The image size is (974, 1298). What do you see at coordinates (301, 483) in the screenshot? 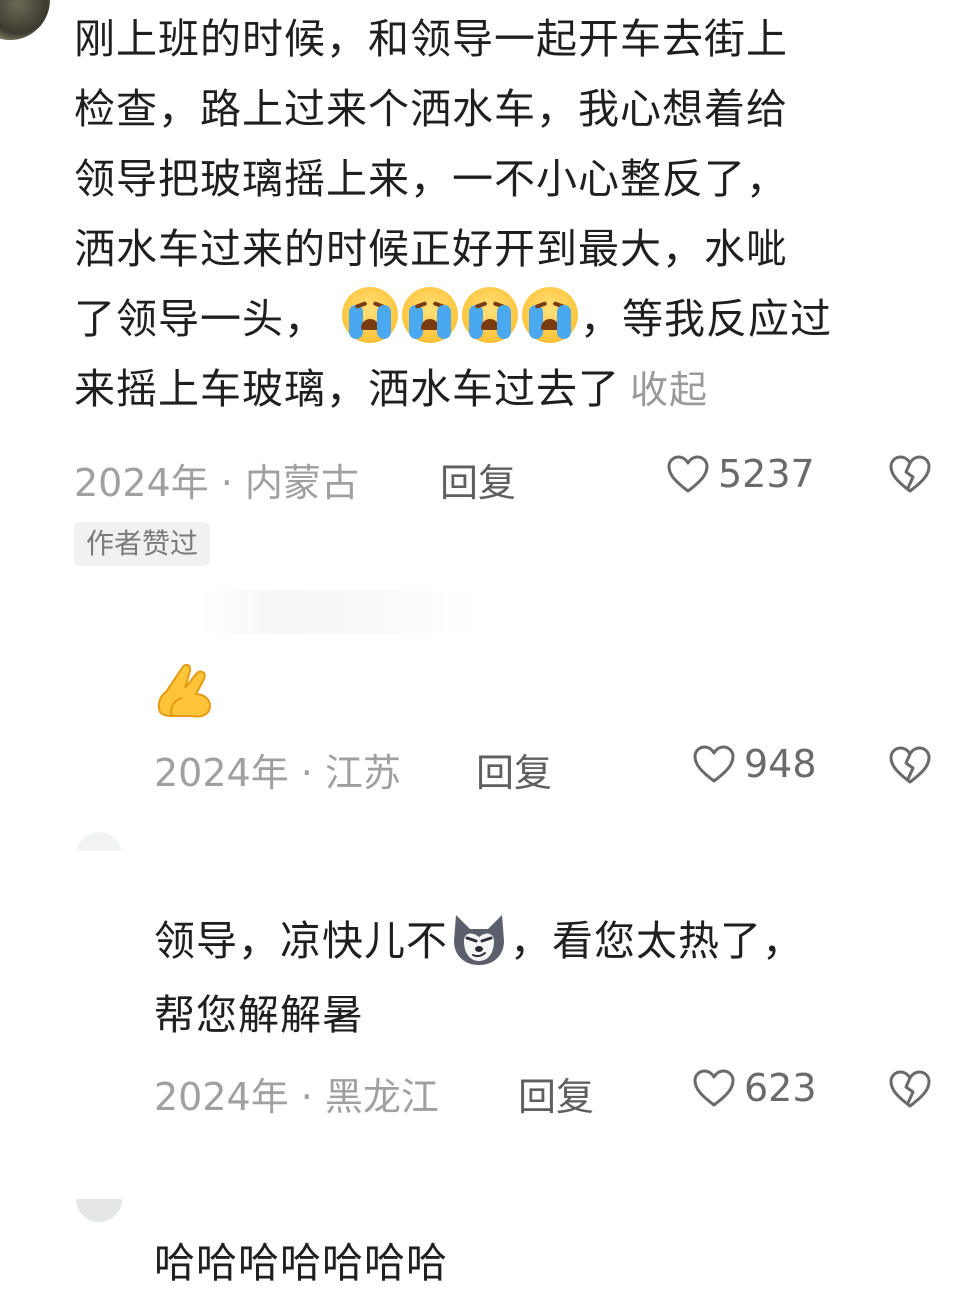
I see `comment-location: 内蒙古` at bounding box center [301, 483].